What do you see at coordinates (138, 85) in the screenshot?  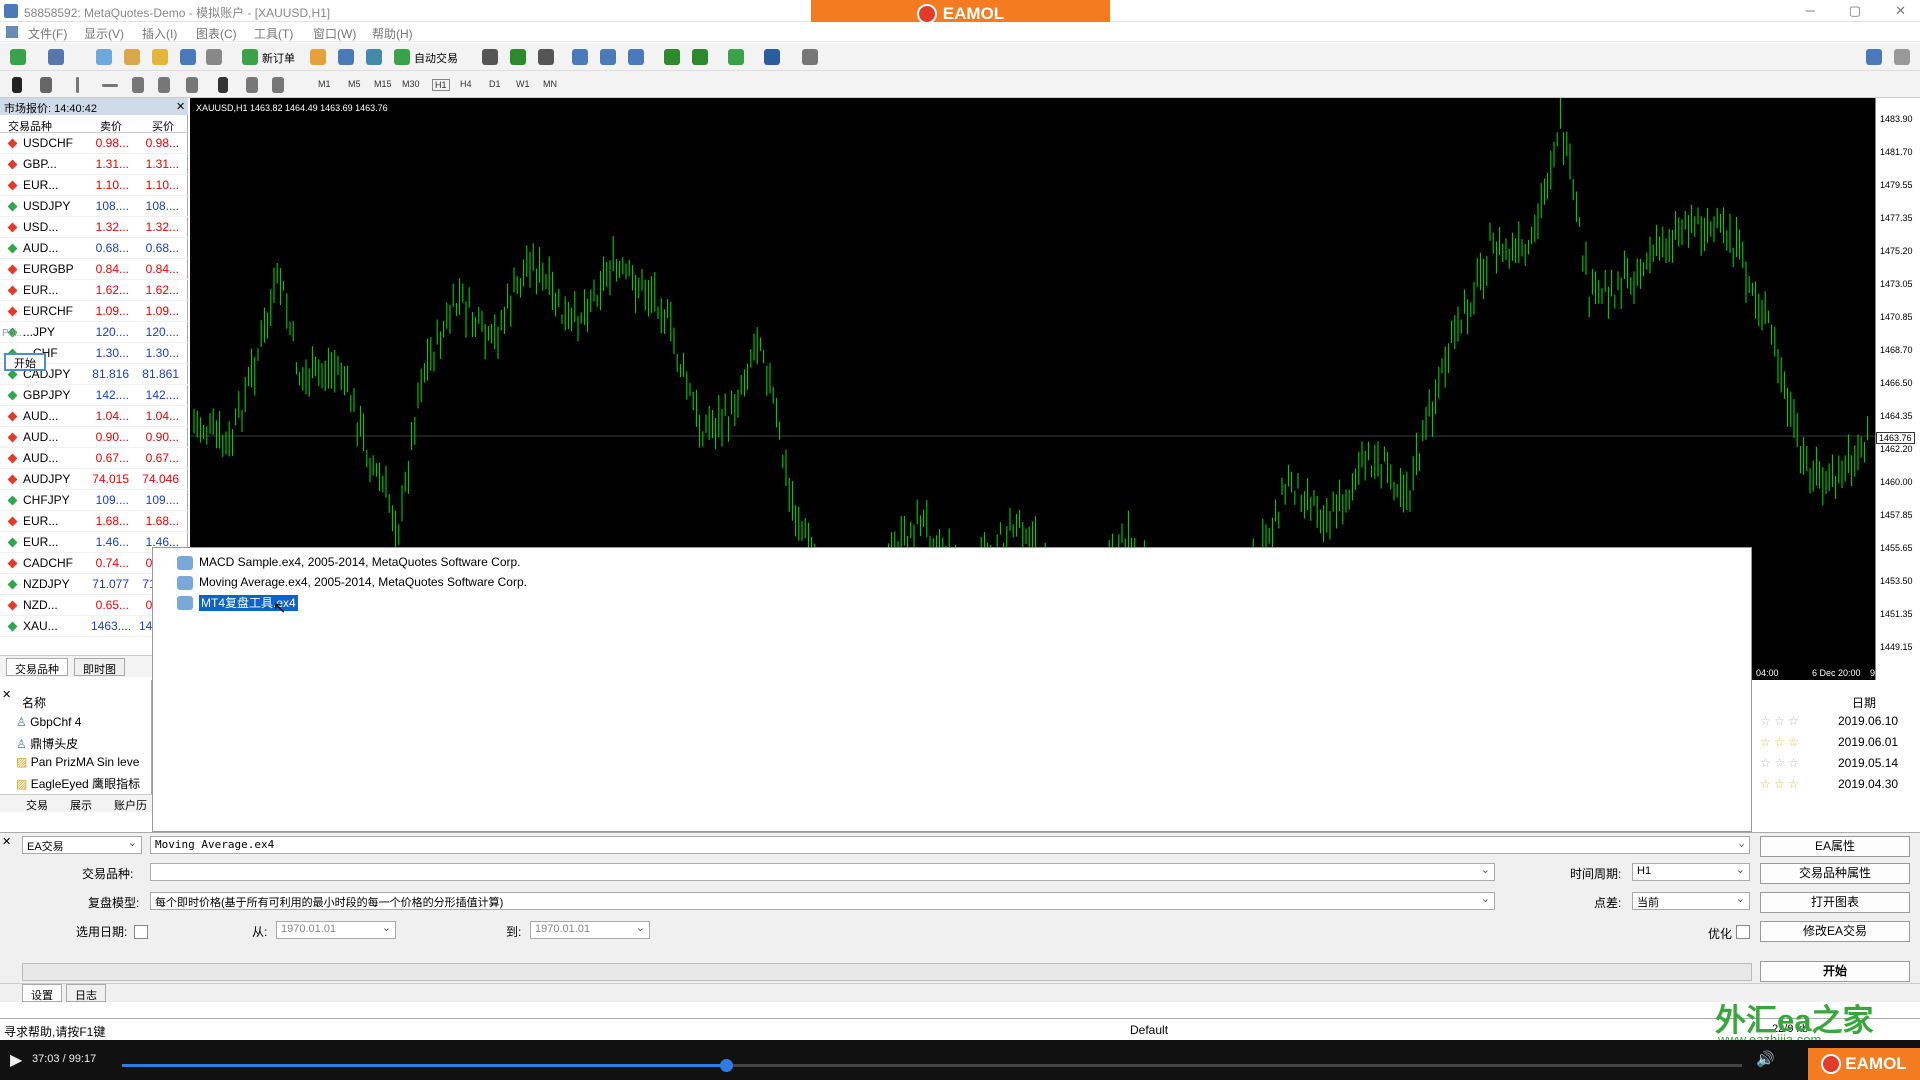 I see `trendline-icon` at bounding box center [138, 85].